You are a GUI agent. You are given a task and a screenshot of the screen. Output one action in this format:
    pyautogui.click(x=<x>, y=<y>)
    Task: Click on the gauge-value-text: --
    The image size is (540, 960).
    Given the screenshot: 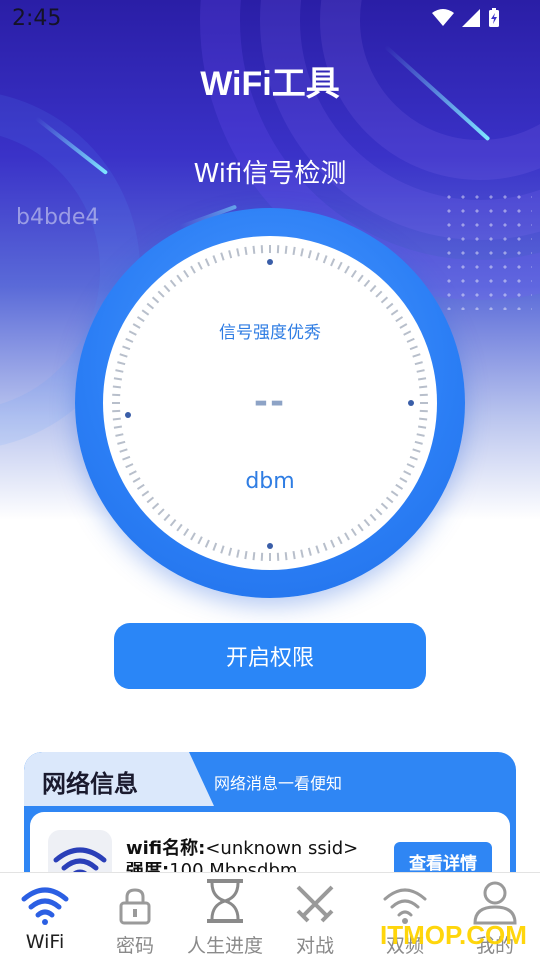 What is the action you would take?
    pyautogui.click(x=270, y=402)
    